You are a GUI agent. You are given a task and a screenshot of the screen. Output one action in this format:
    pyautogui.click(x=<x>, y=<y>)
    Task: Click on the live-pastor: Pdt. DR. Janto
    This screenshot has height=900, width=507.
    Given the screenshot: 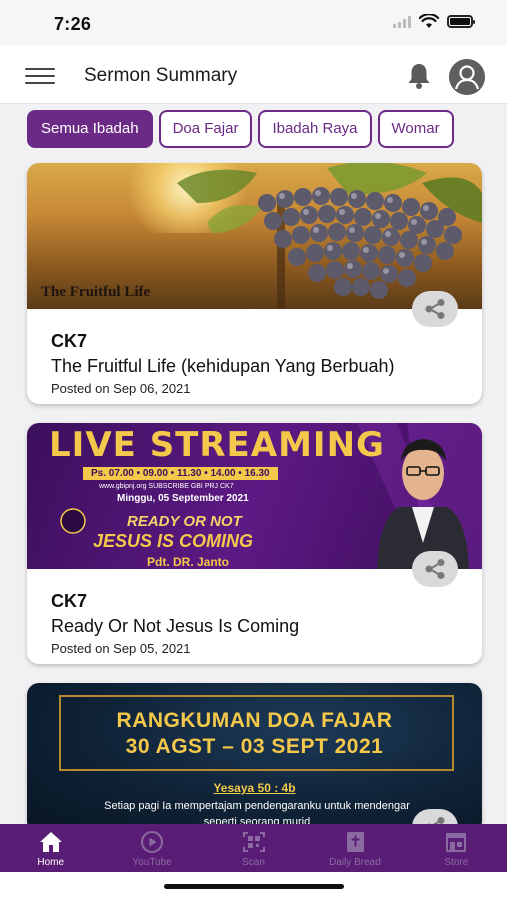 What is the action you would take?
    pyautogui.click(x=188, y=562)
    